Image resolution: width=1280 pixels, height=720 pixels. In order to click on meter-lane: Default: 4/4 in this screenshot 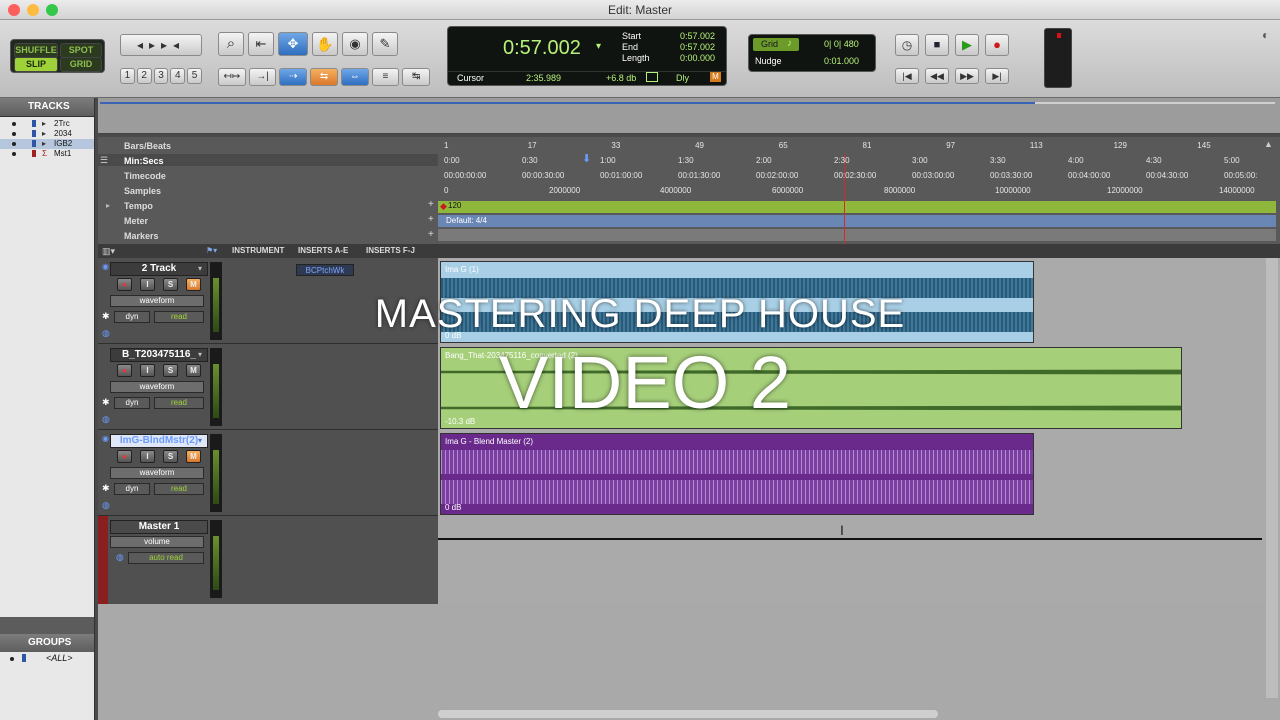, I will do `click(857, 221)`.